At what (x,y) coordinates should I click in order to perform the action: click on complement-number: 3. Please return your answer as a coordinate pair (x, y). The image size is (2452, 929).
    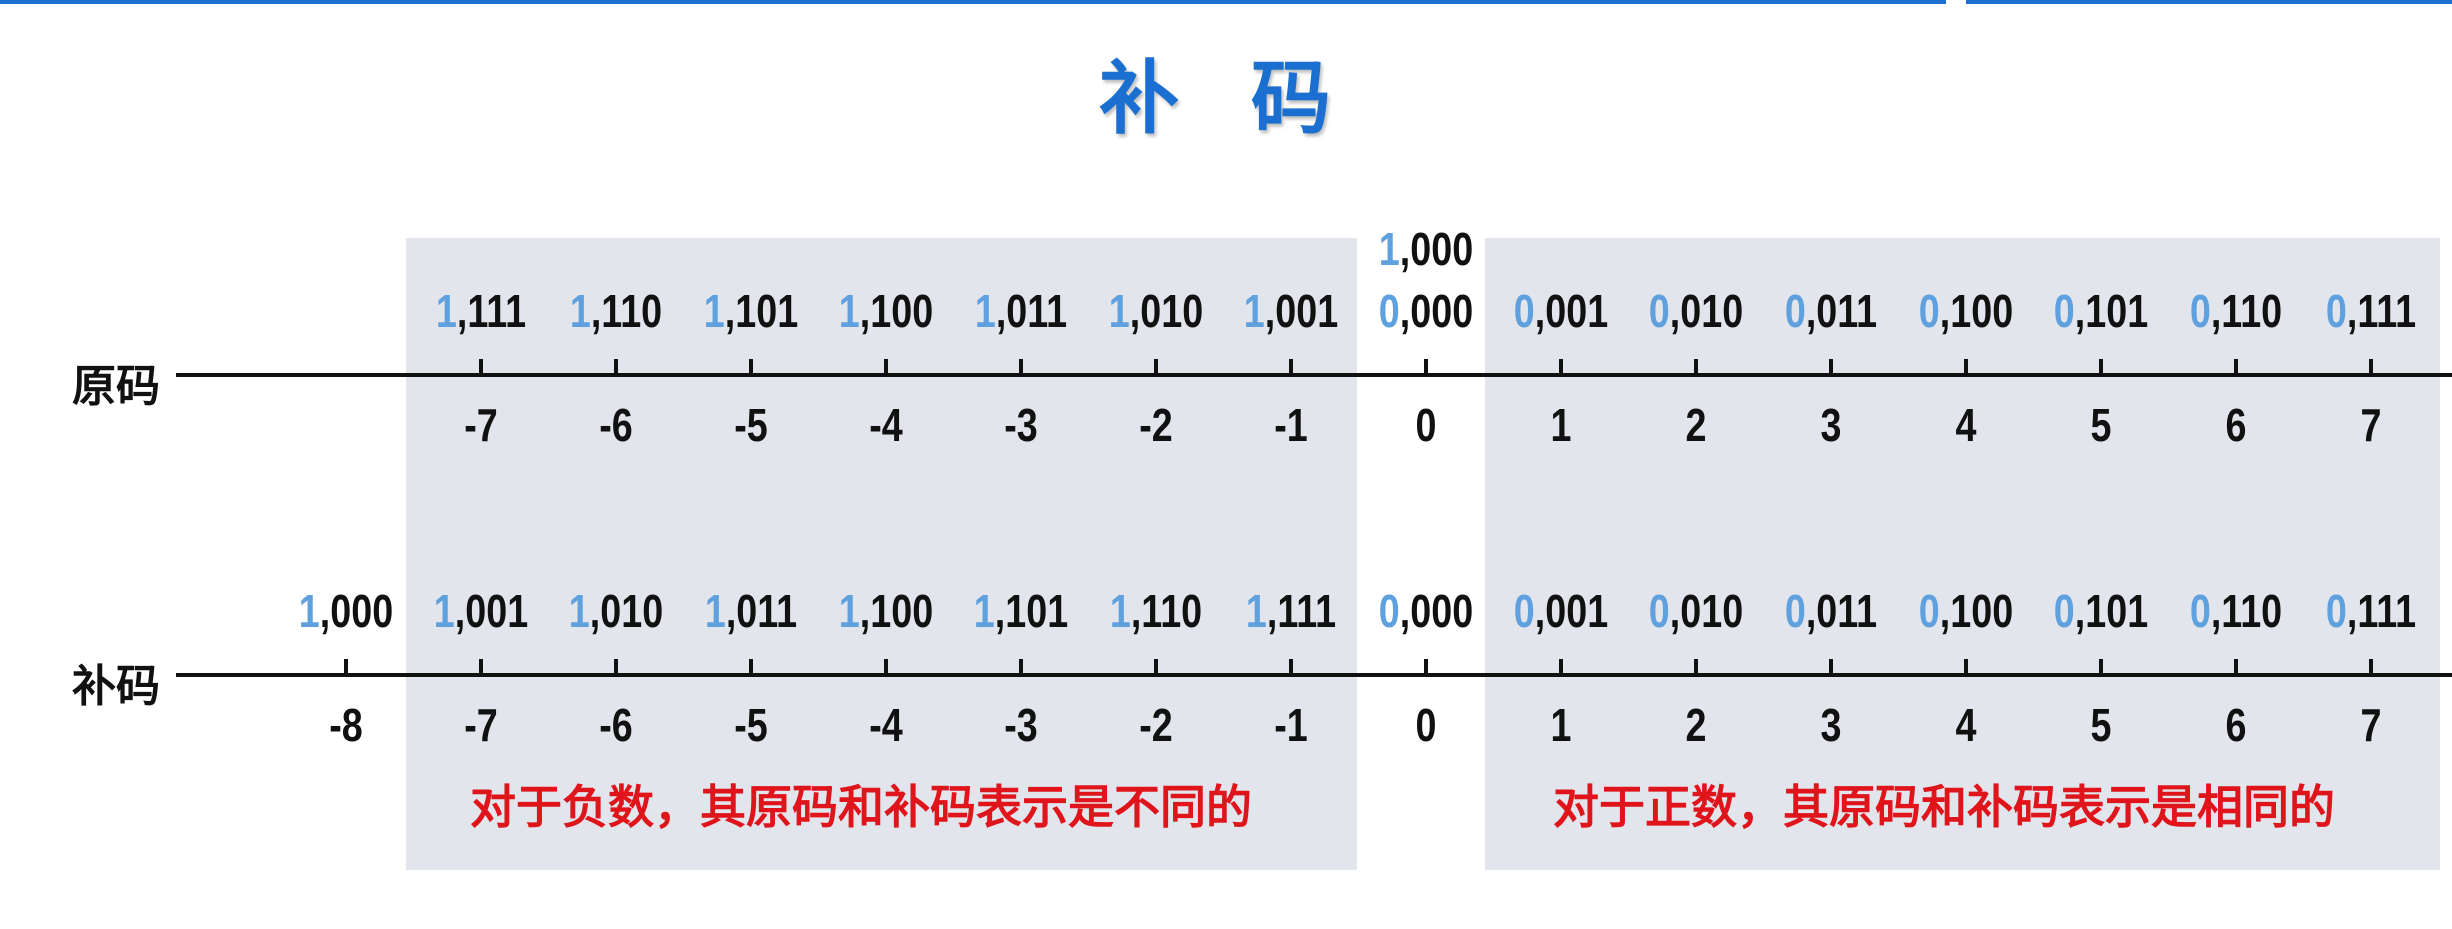
    Looking at the image, I should click on (1831, 725).